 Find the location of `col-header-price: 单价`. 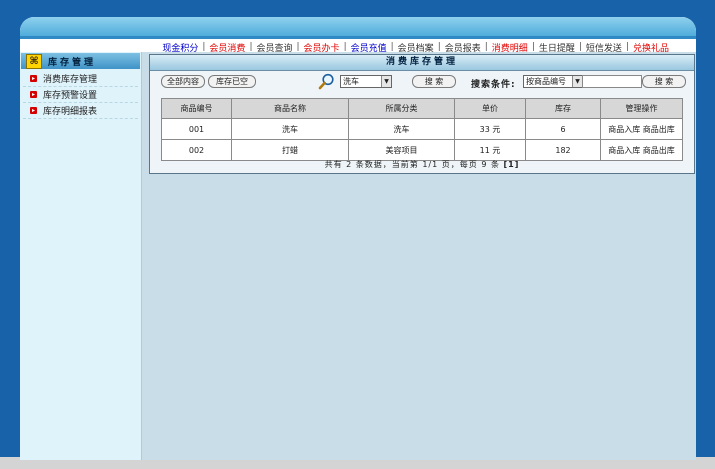

col-header-price: 单价 is located at coordinates (490, 108).